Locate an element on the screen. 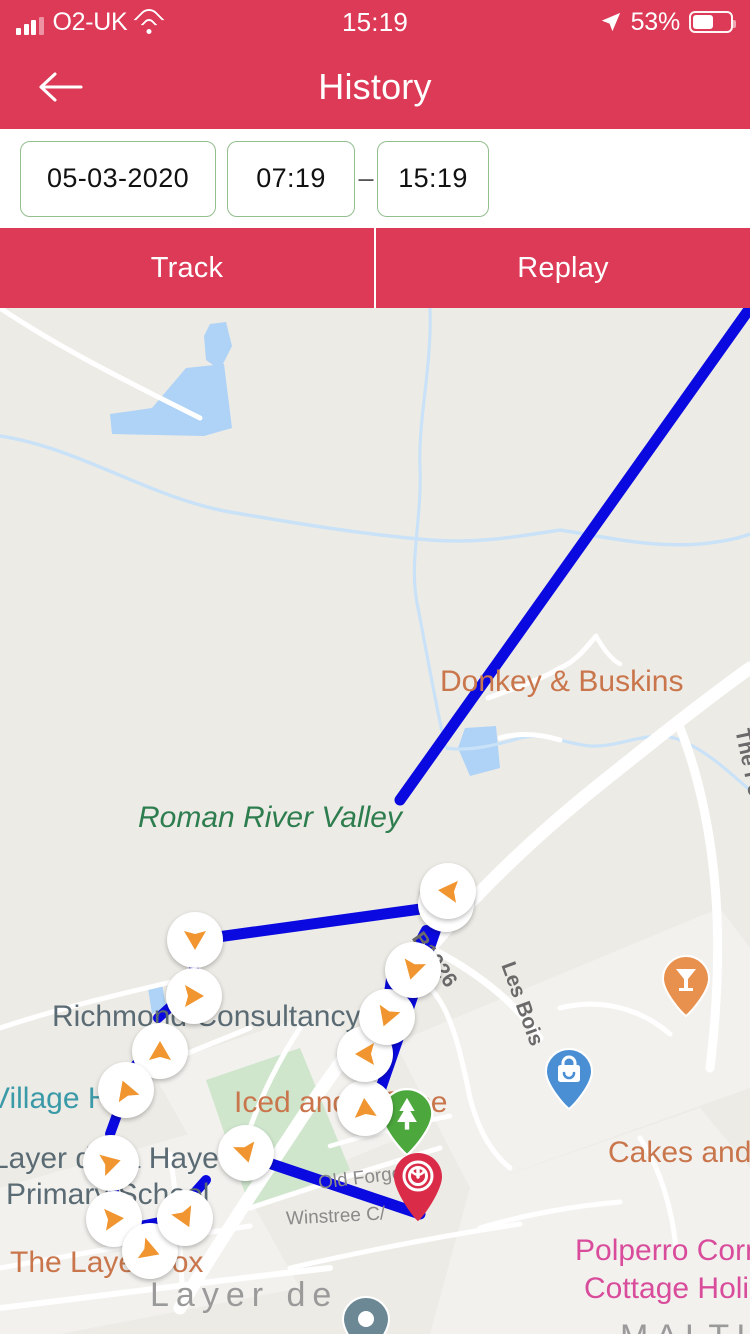  shopping-bag-icon is located at coordinates (569, 1079).